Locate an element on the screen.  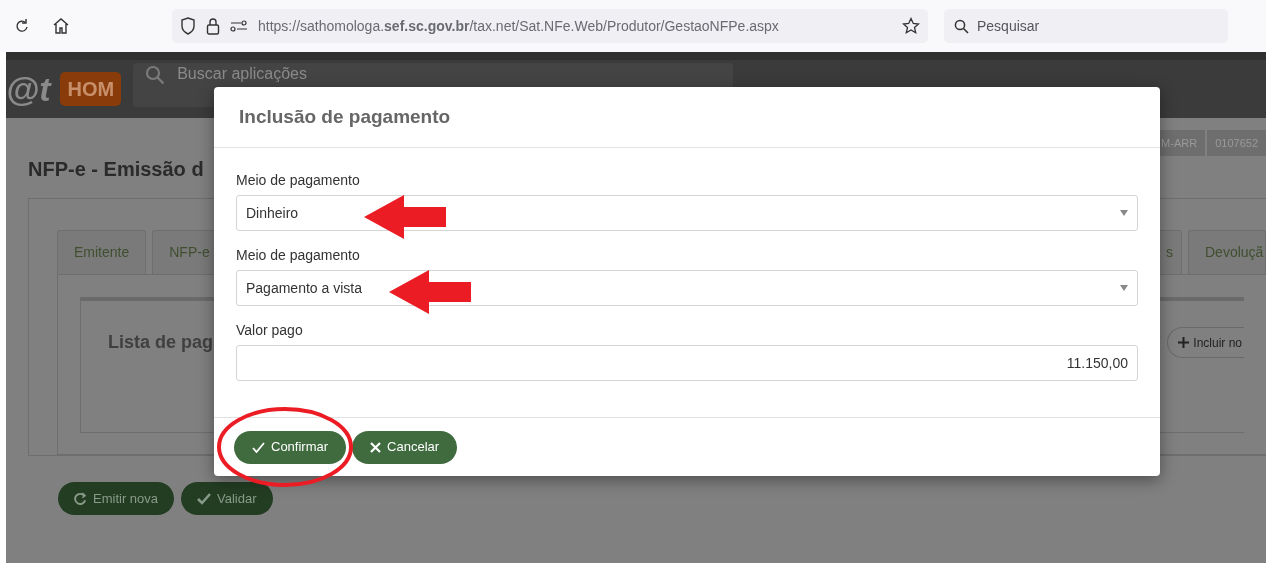
confirm-button: Confirmar is located at coordinates (290, 447).